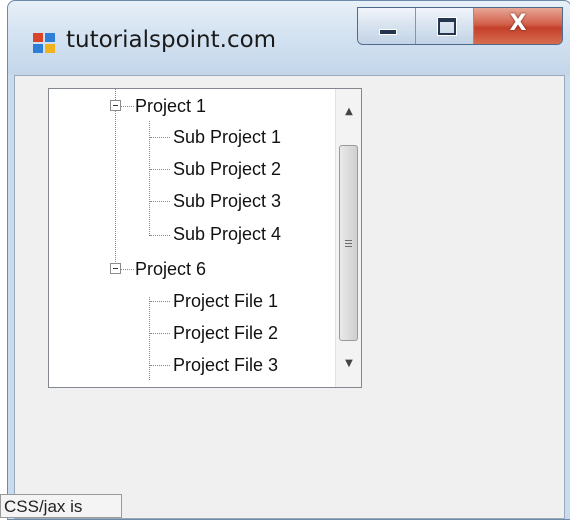 Image resolution: width=570 pixels, height=520 pixels. Describe the element at coordinates (227, 137) in the screenshot. I see `tree-node-sub-project-1: Sub Project 1` at that location.